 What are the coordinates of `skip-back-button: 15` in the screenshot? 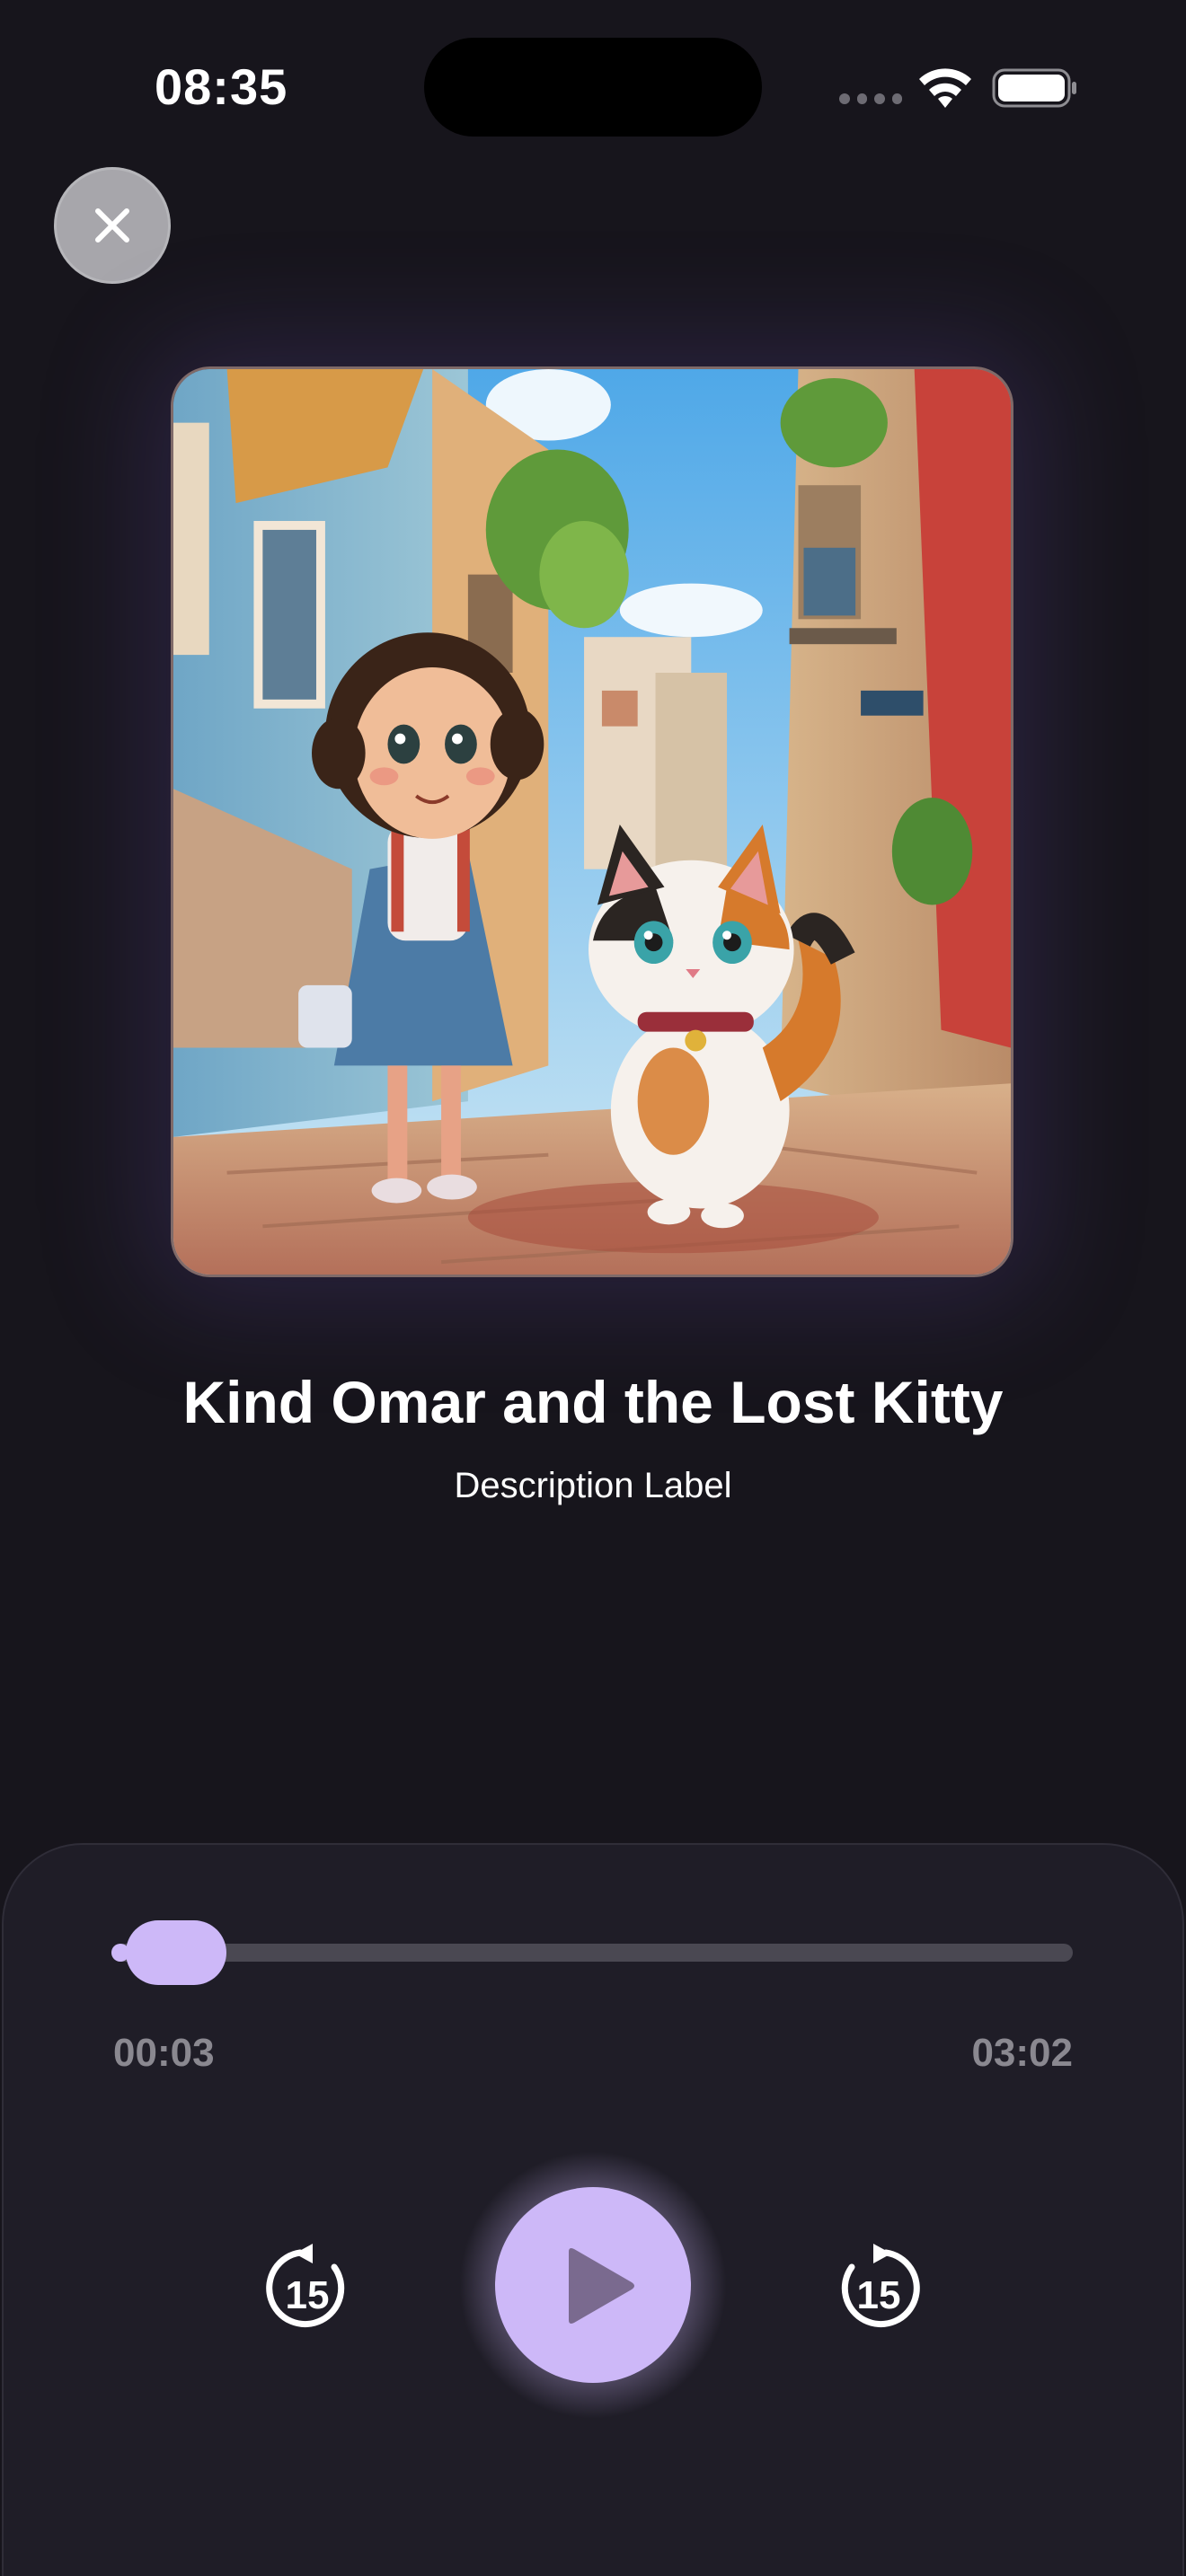 It's located at (307, 2286).